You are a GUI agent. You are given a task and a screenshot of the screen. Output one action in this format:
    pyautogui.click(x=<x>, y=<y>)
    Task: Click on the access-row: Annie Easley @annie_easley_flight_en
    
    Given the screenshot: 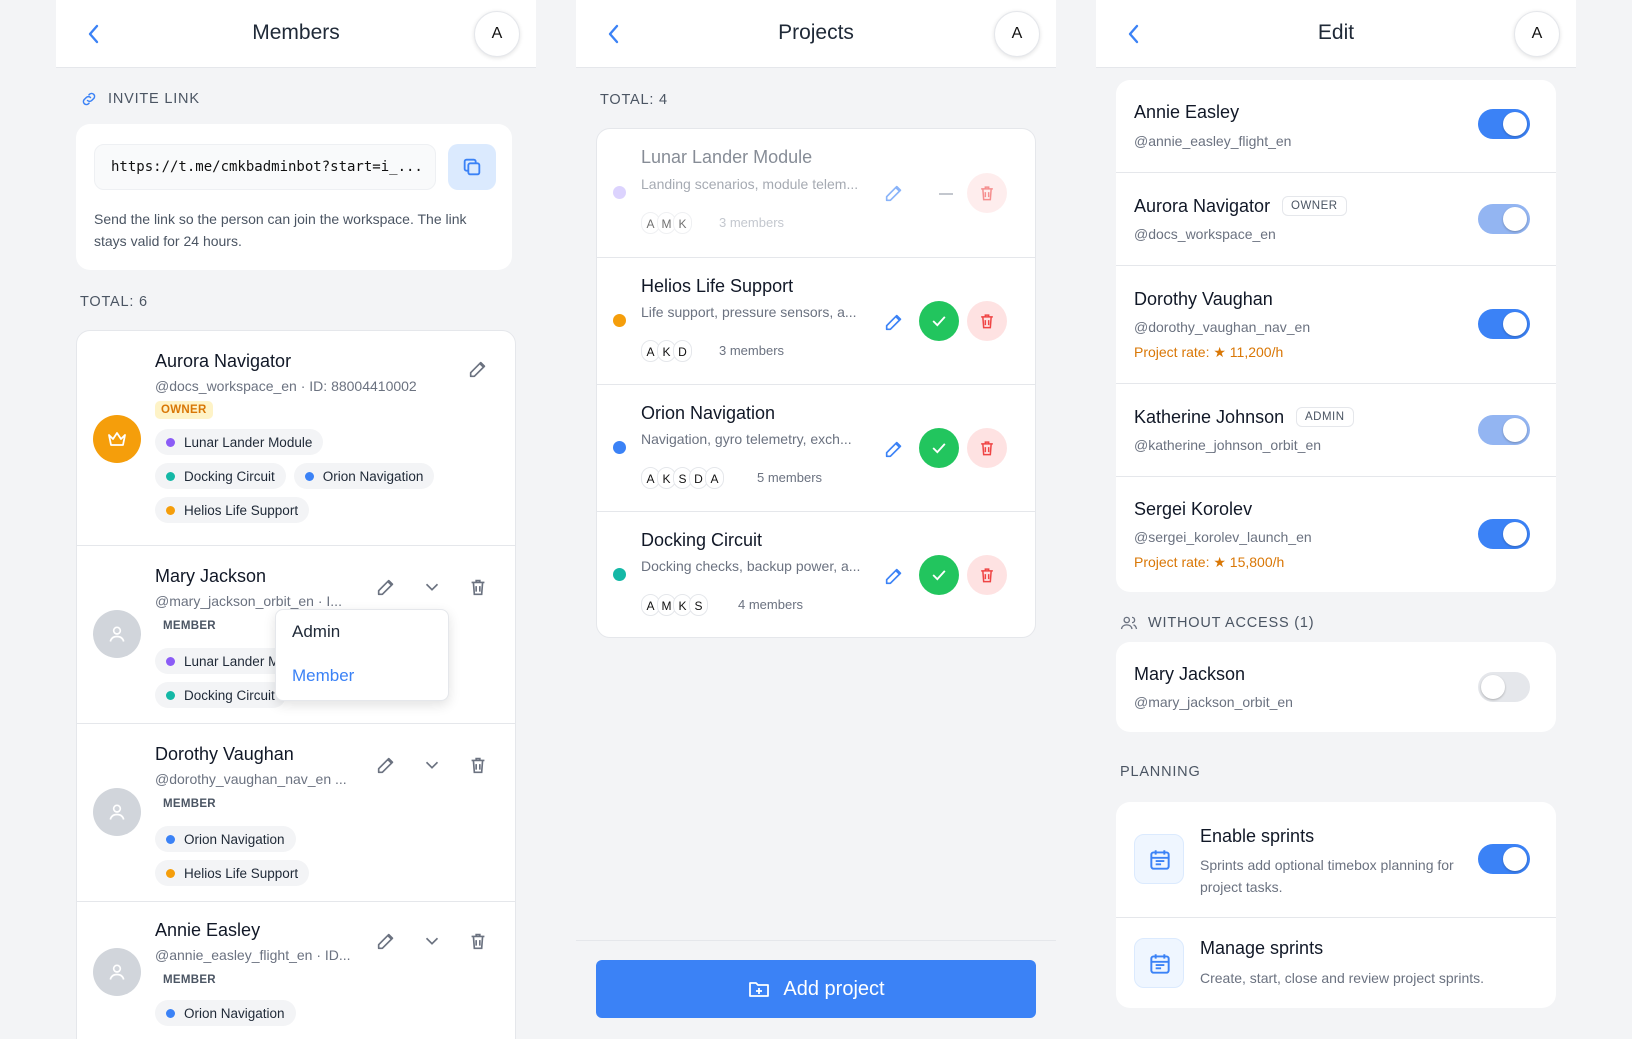 What is the action you would take?
    pyautogui.click(x=1336, y=126)
    